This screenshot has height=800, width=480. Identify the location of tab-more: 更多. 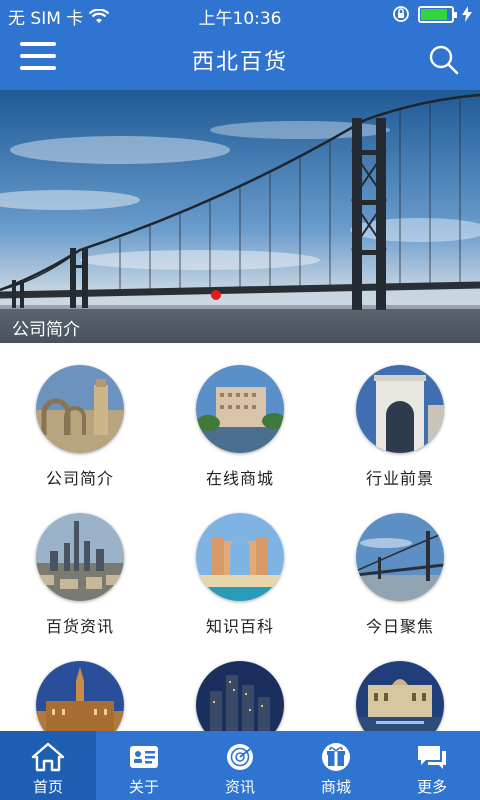
(432, 765).